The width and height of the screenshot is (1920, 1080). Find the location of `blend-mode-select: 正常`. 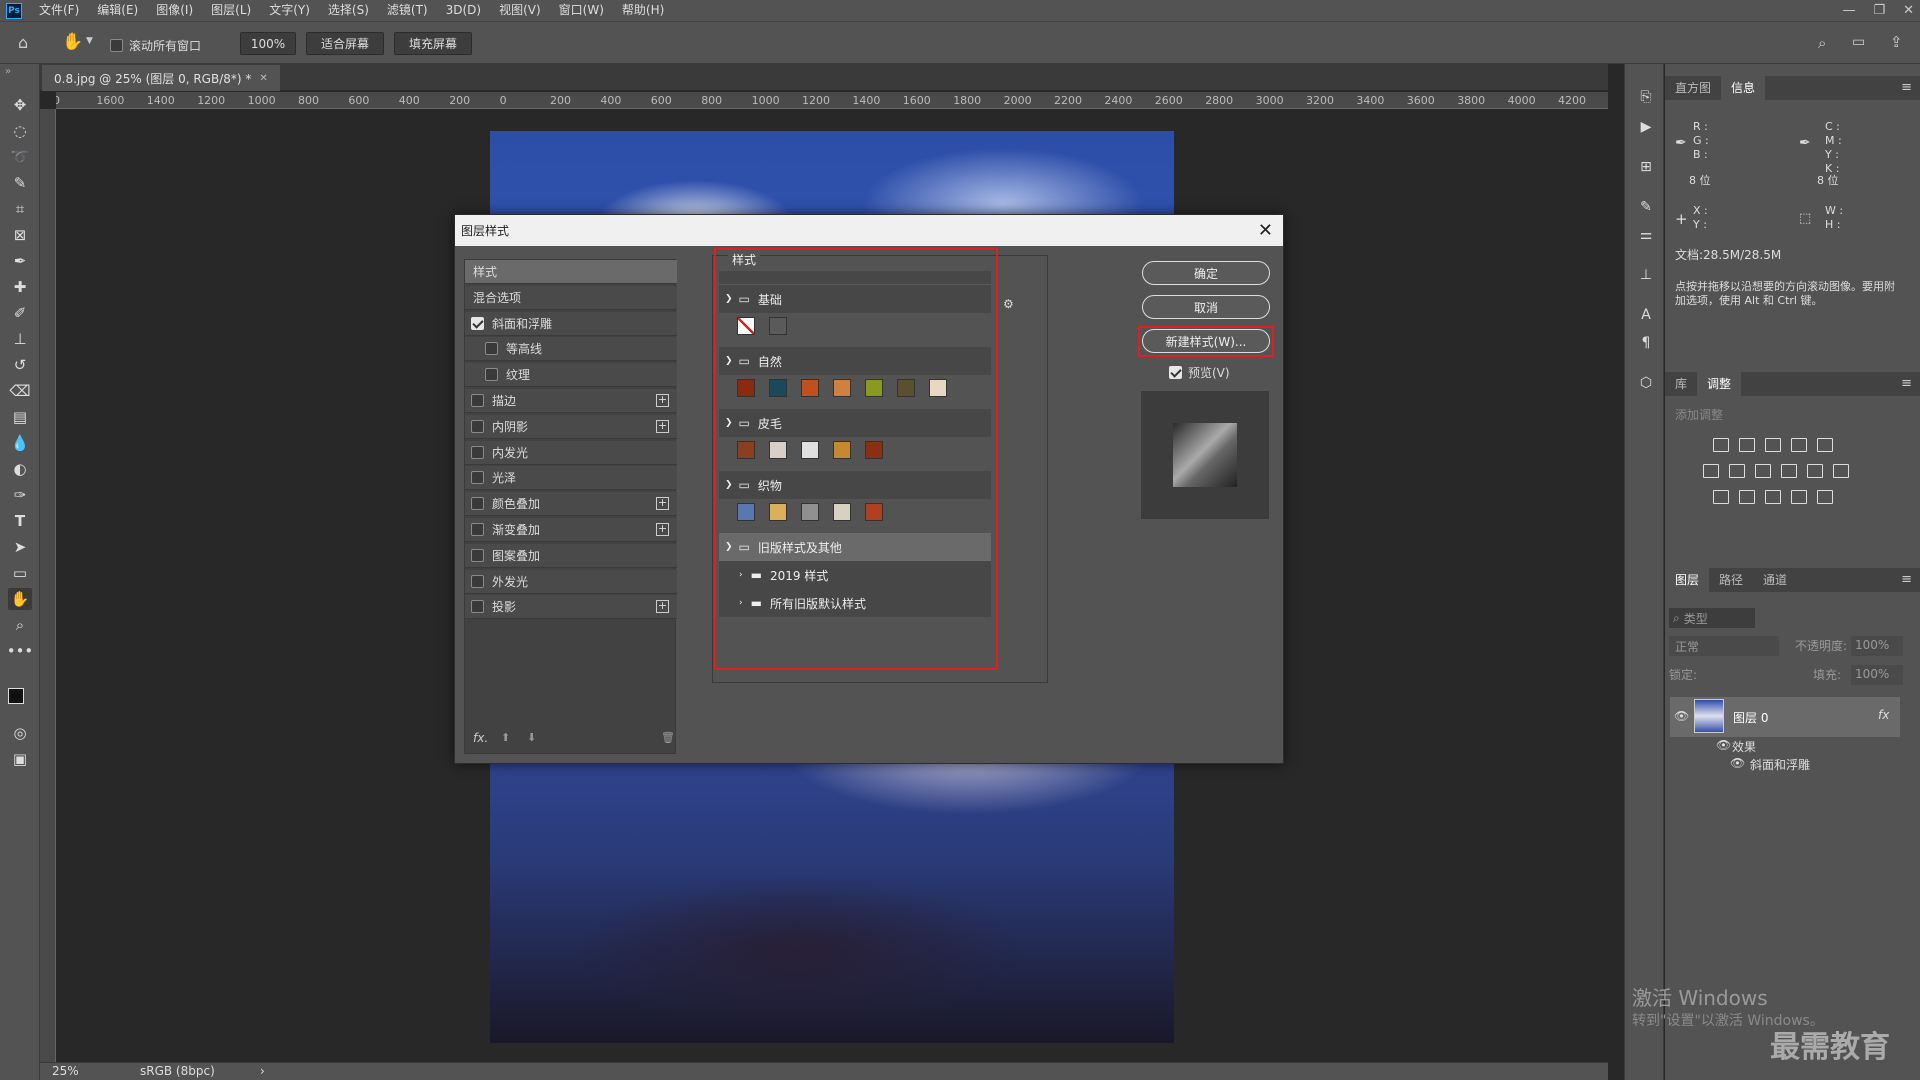

blend-mode-select: 正常 is located at coordinates (1724, 646).